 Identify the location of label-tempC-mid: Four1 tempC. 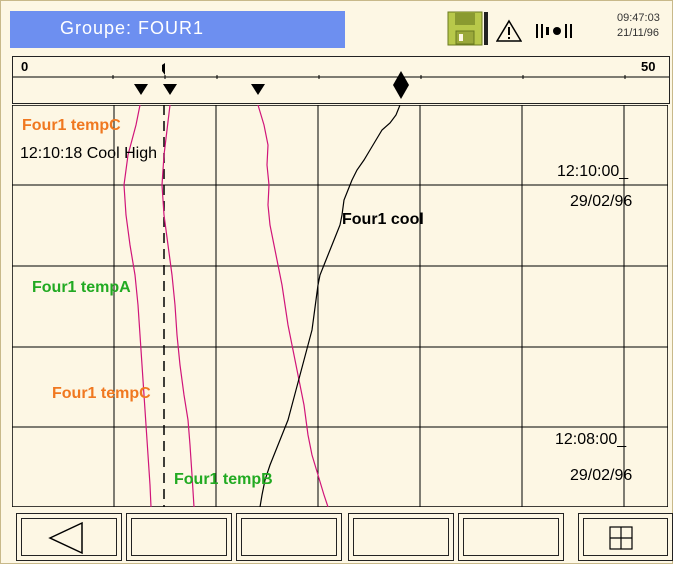
(101, 393).